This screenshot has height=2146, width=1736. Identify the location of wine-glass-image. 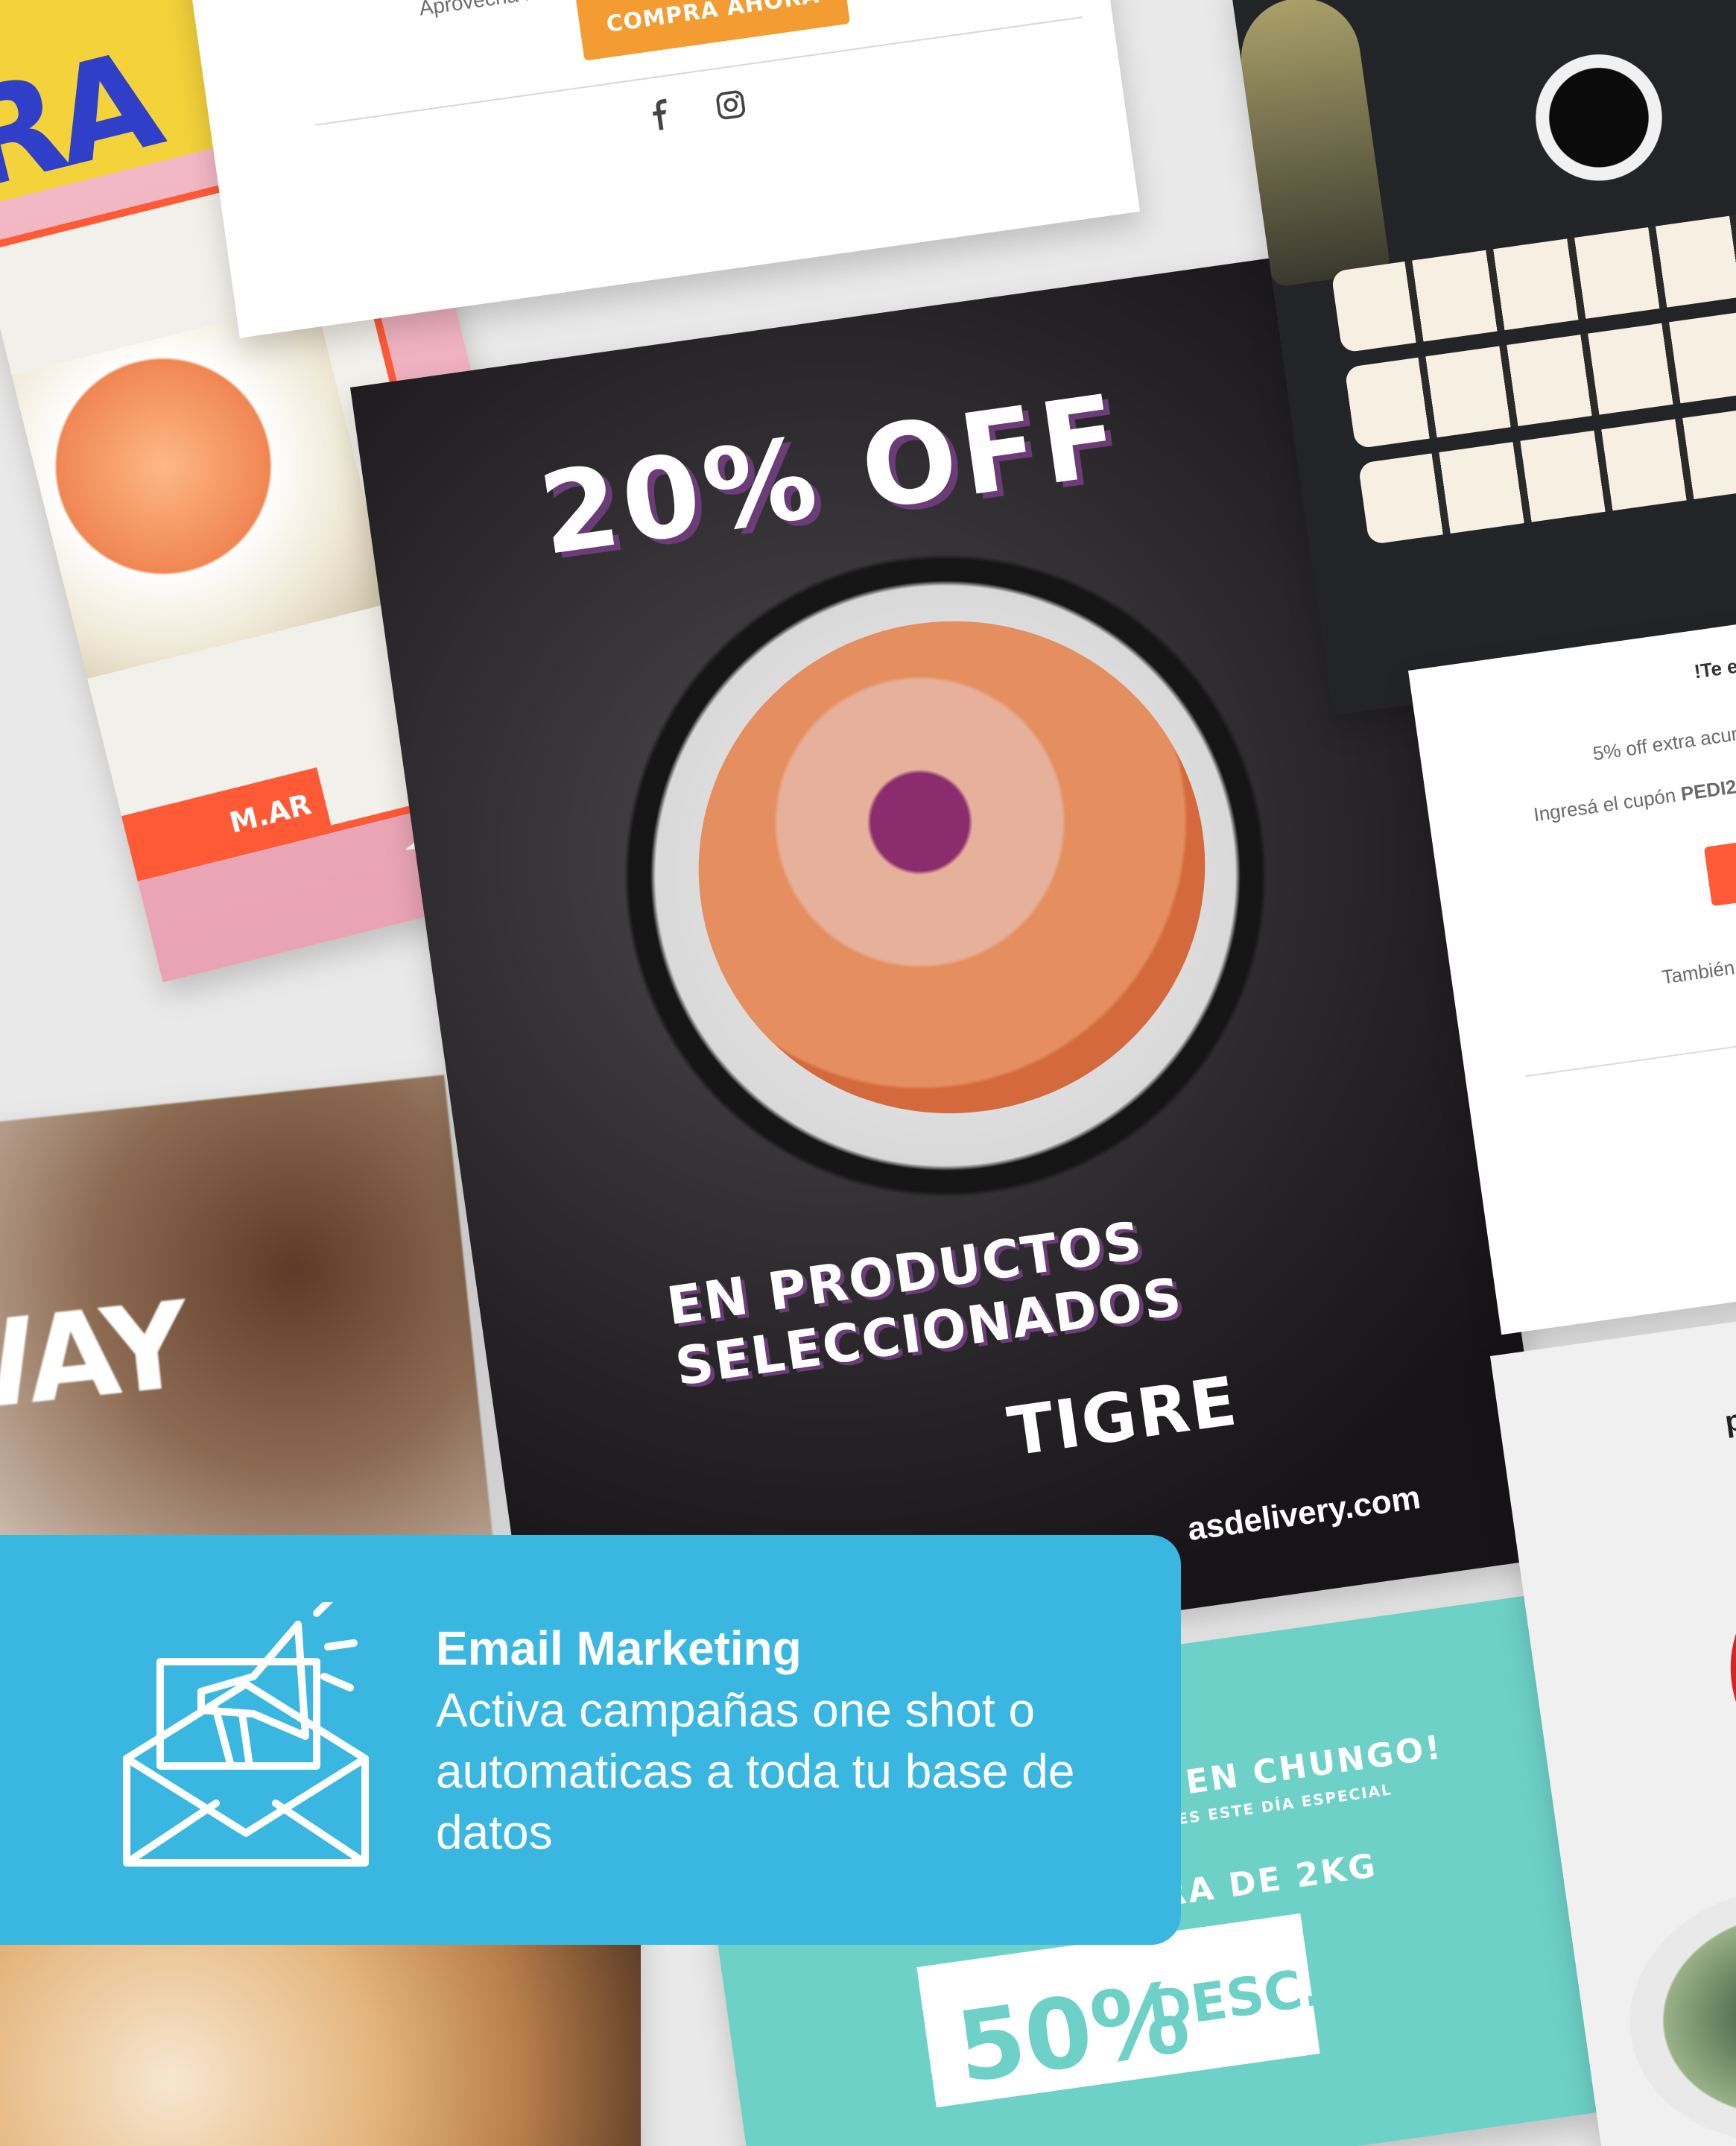
(1312, 144).